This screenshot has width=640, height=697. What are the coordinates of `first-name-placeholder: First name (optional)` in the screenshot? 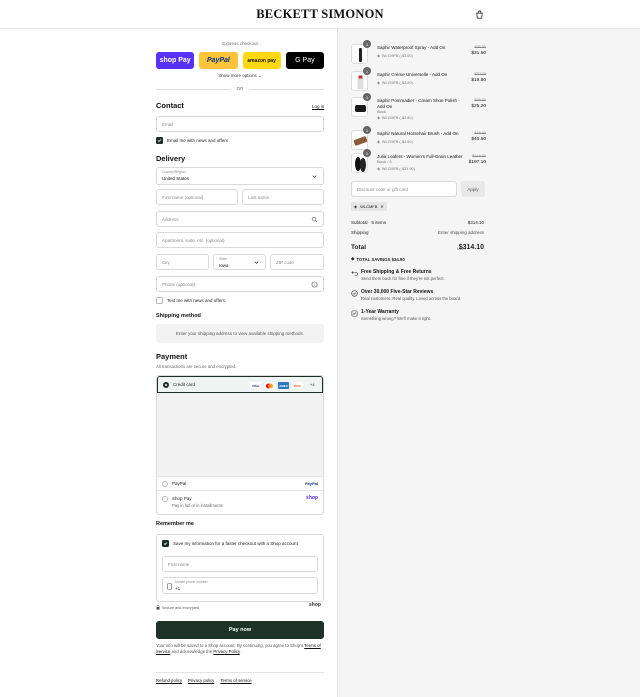 It's located at (183, 197).